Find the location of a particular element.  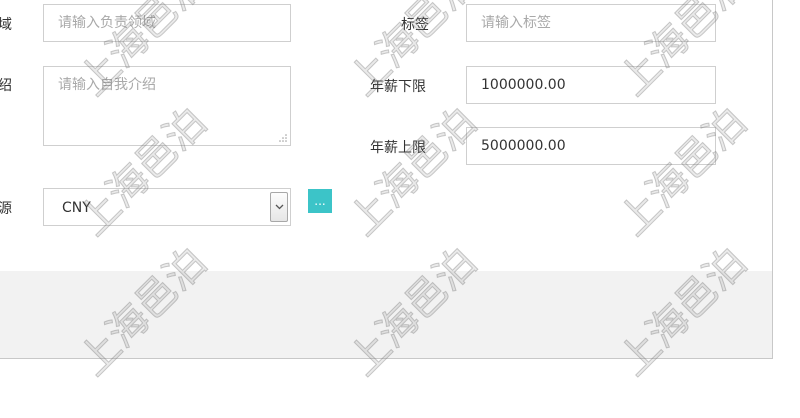

intro-label: 绍 is located at coordinates (6, 86).